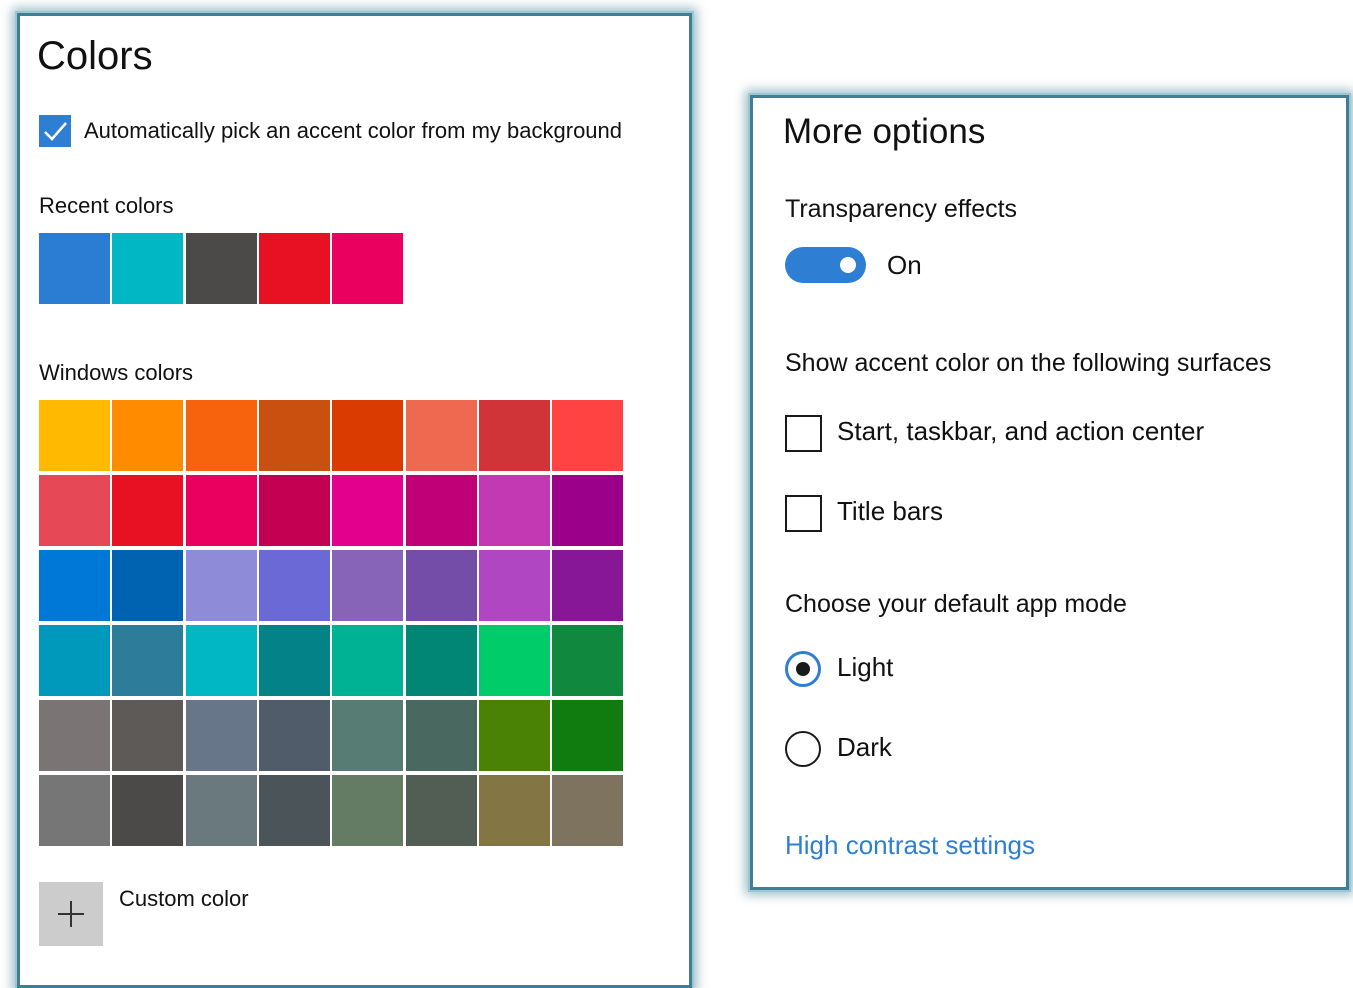  What do you see at coordinates (803, 433) in the screenshot?
I see `start-taskbar-checkbox` at bounding box center [803, 433].